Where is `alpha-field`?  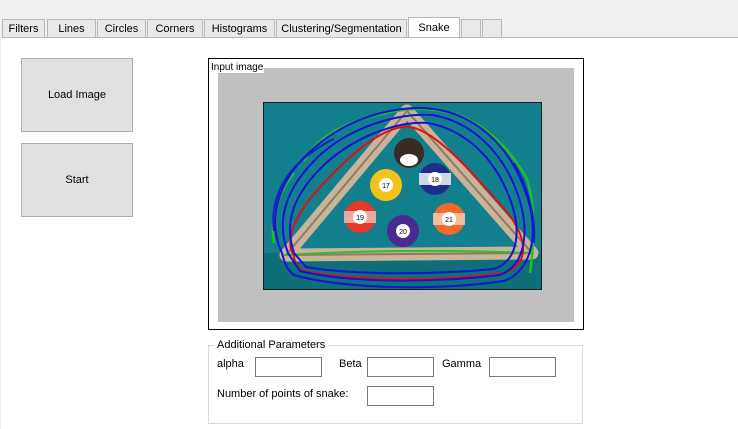
alpha-field is located at coordinates (288, 367).